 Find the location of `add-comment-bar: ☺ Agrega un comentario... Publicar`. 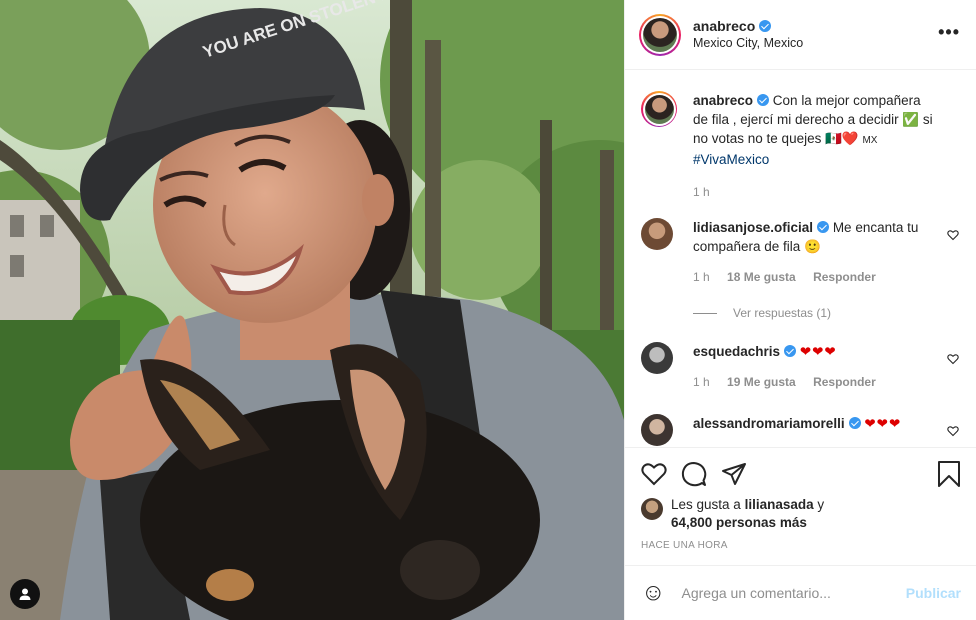

add-comment-bar: ☺ Agrega un comentario... Publicar is located at coordinates (800, 592).